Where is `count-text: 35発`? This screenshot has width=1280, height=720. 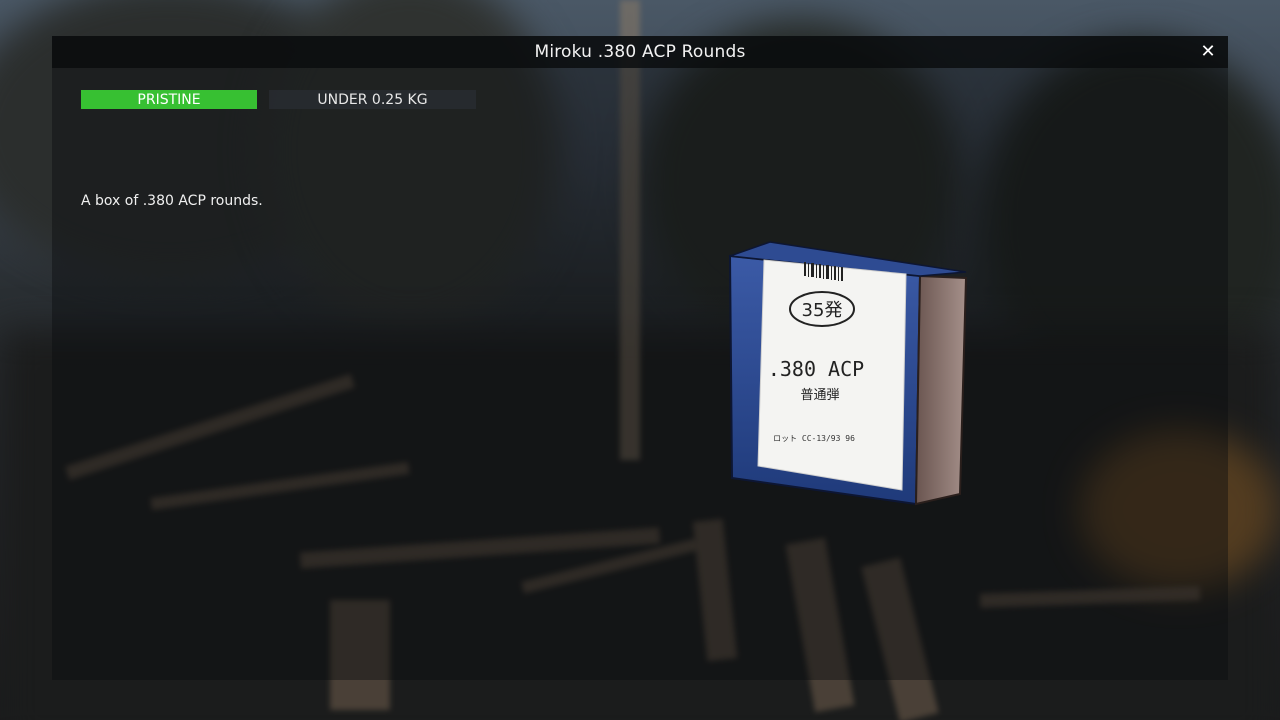
count-text: 35発 is located at coordinates (822, 310).